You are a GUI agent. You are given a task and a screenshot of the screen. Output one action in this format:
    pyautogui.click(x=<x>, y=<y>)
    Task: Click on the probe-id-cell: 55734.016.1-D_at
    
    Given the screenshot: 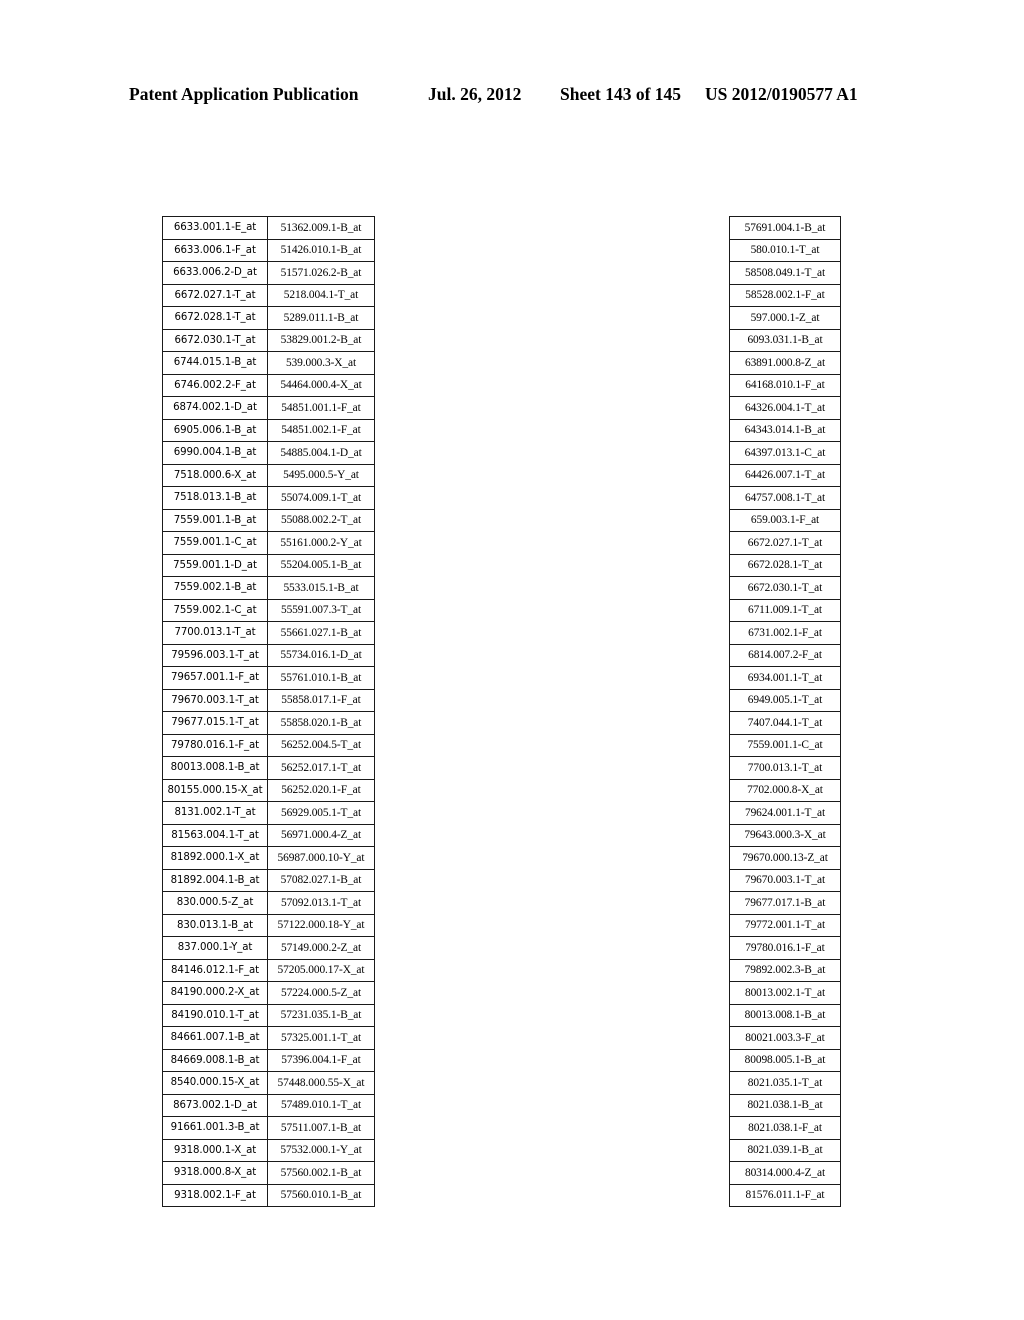 What is the action you would take?
    pyautogui.click(x=321, y=655)
    